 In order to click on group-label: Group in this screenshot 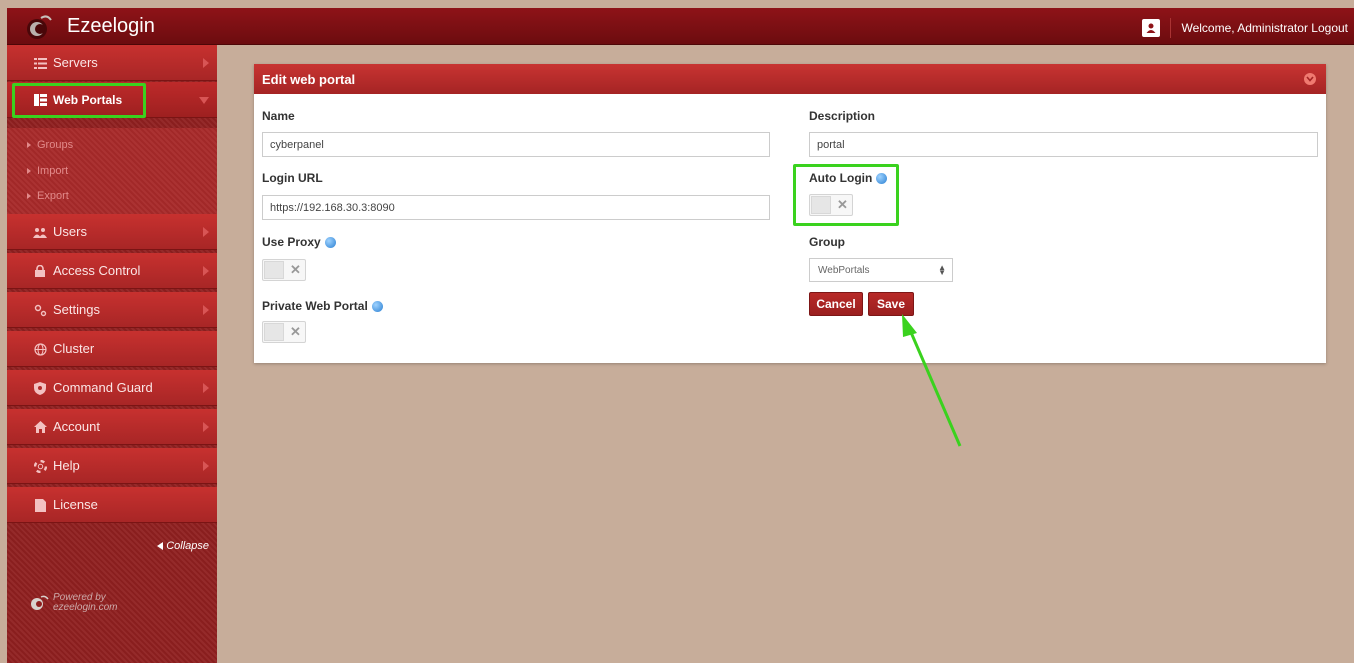, I will do `click(827, 242)`.